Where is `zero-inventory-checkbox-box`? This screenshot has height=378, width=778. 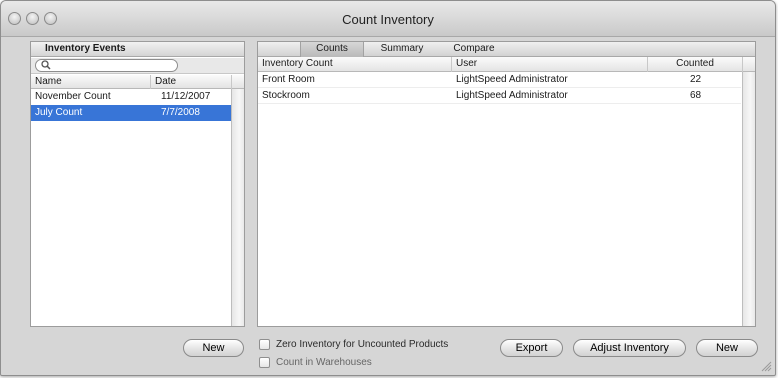 zero-inventory-checkbox-box is located at coordinates (264, 344).